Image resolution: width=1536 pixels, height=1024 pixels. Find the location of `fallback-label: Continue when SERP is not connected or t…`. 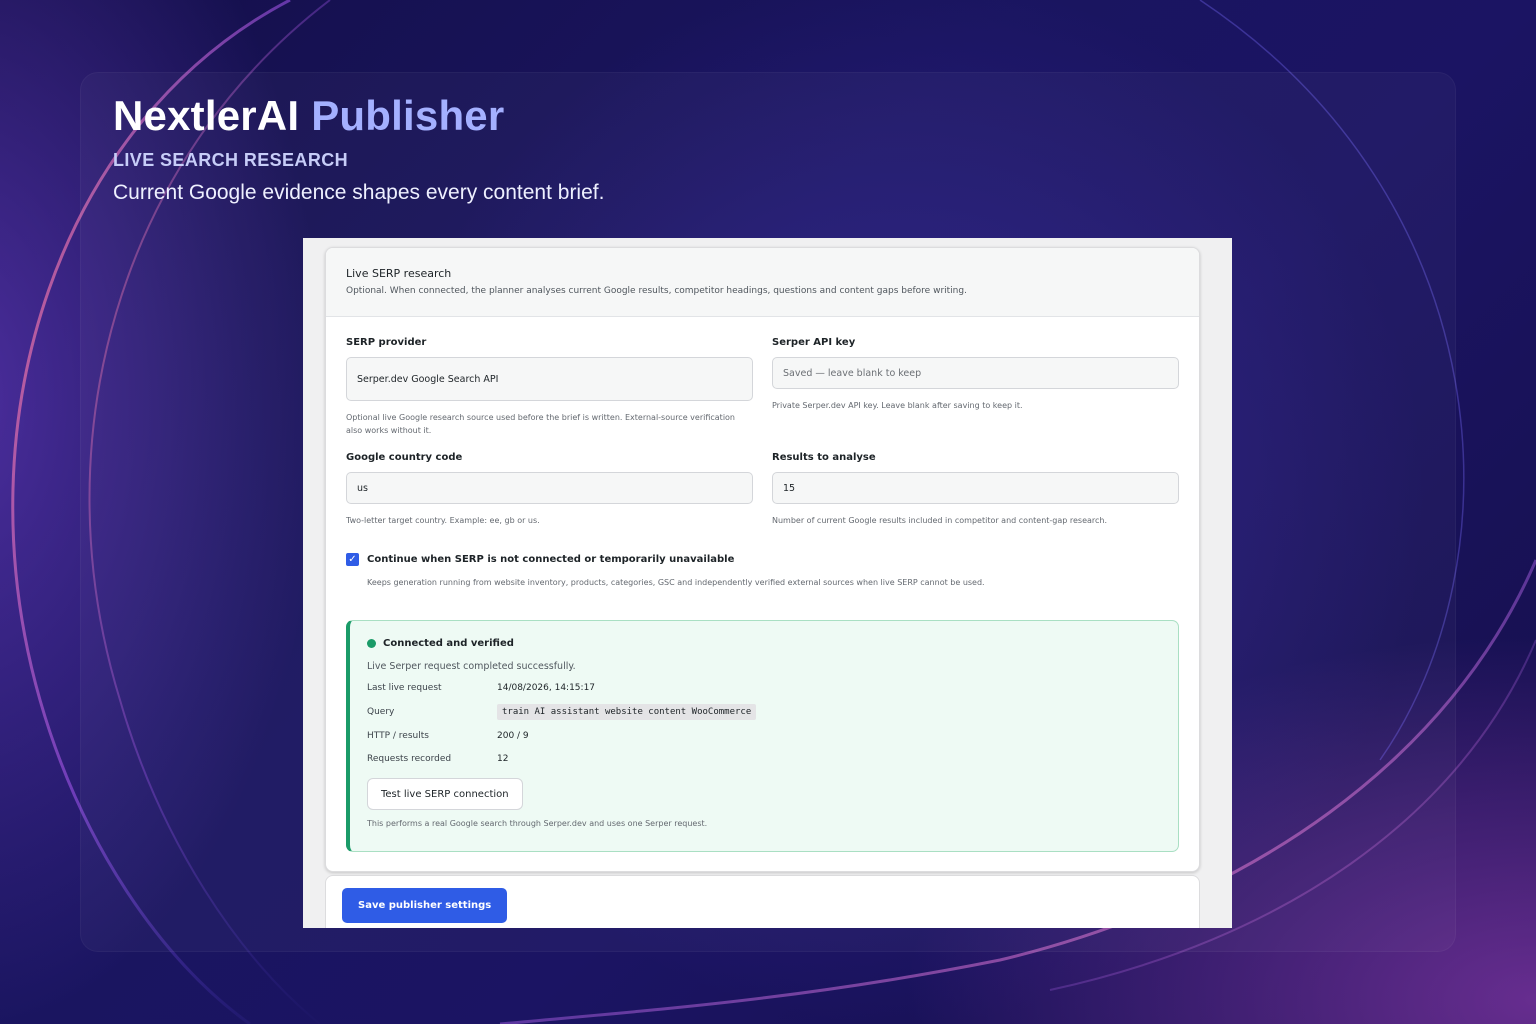

fallback-label: Continue when SERP is not connected or t… is located at coordinates (550, 559).